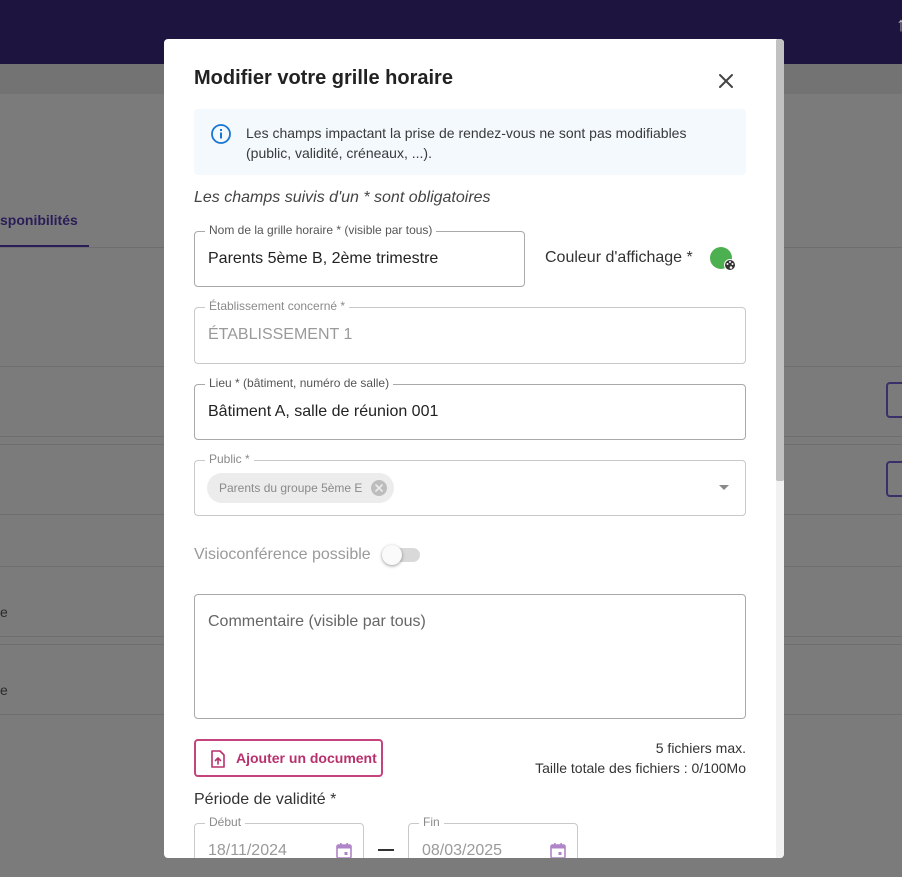 The width and height of the screenshot is (902, 877). What do you see at coordinates (291, 488) in the screenshot?
I see `public-chip-label: Parents du groupe 5ème E` at bounding box center [291, 488].